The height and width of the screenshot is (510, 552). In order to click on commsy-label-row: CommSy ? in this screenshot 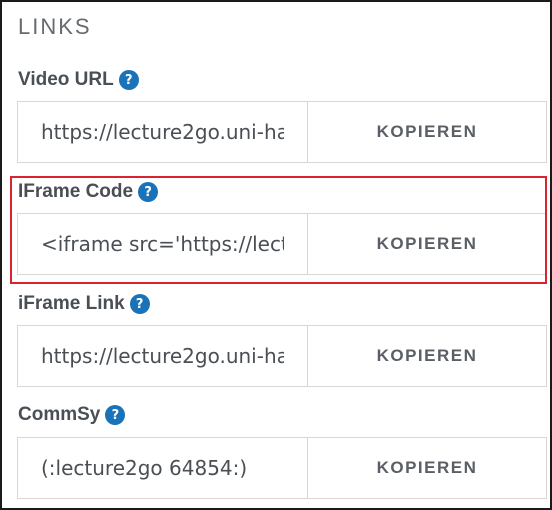, I will do `click(72, 415)`.